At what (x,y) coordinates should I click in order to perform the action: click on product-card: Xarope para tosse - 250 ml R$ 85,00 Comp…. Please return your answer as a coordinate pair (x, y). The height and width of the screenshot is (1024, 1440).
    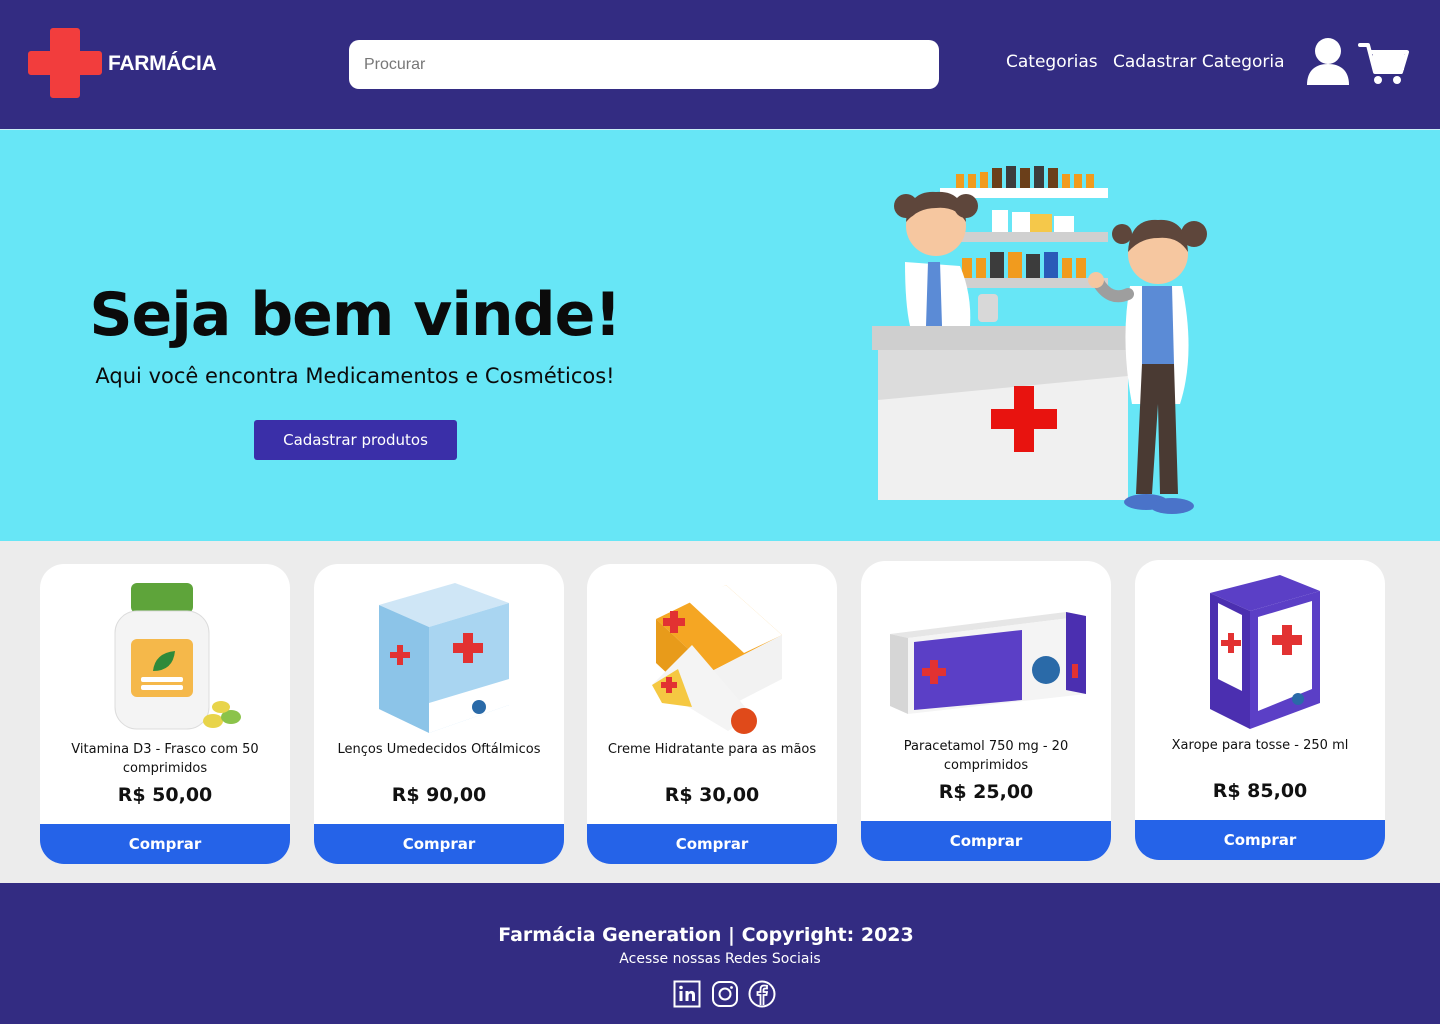
    Looking at the image, I should click on (1260, 710).